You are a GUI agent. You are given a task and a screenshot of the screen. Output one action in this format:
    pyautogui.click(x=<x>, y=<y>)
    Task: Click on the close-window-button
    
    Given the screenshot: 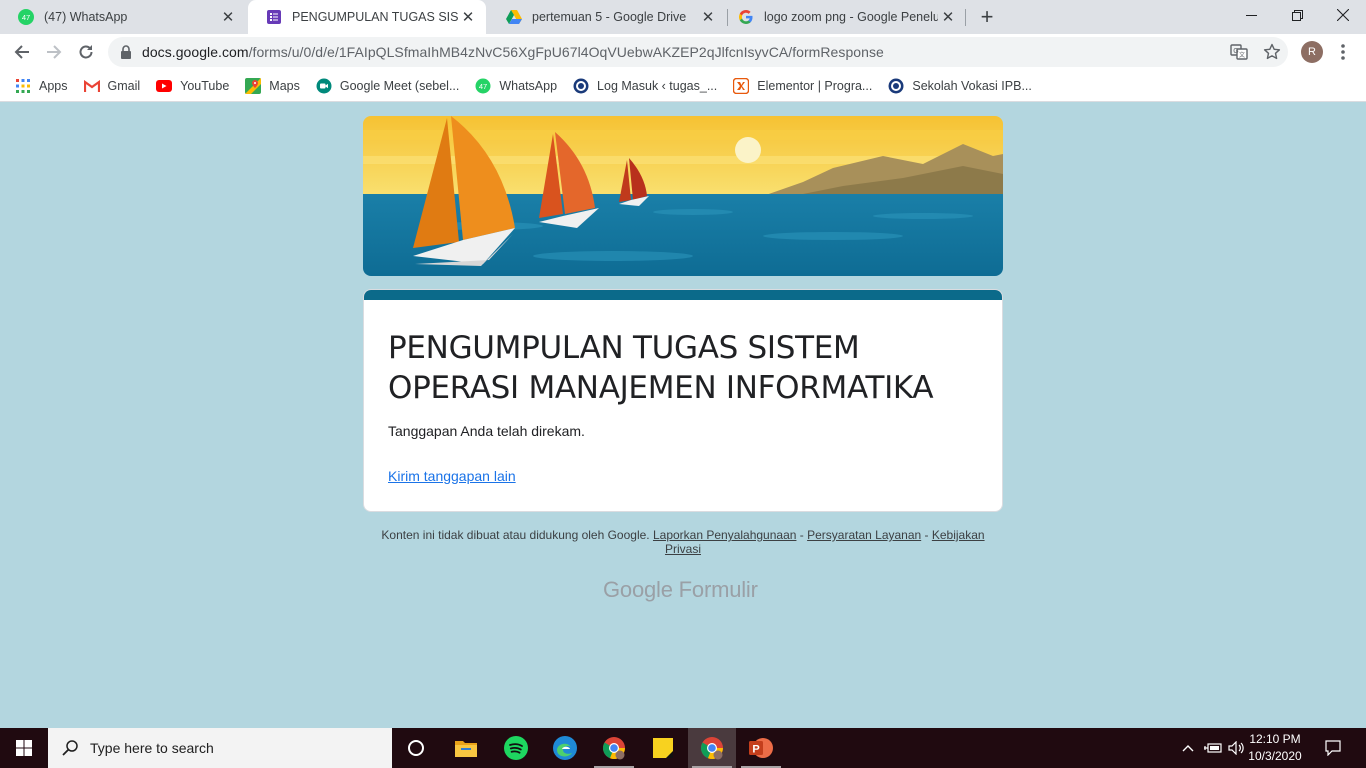 What is the action you would take?
    pyautogui.click(x=1343, y=15)
    